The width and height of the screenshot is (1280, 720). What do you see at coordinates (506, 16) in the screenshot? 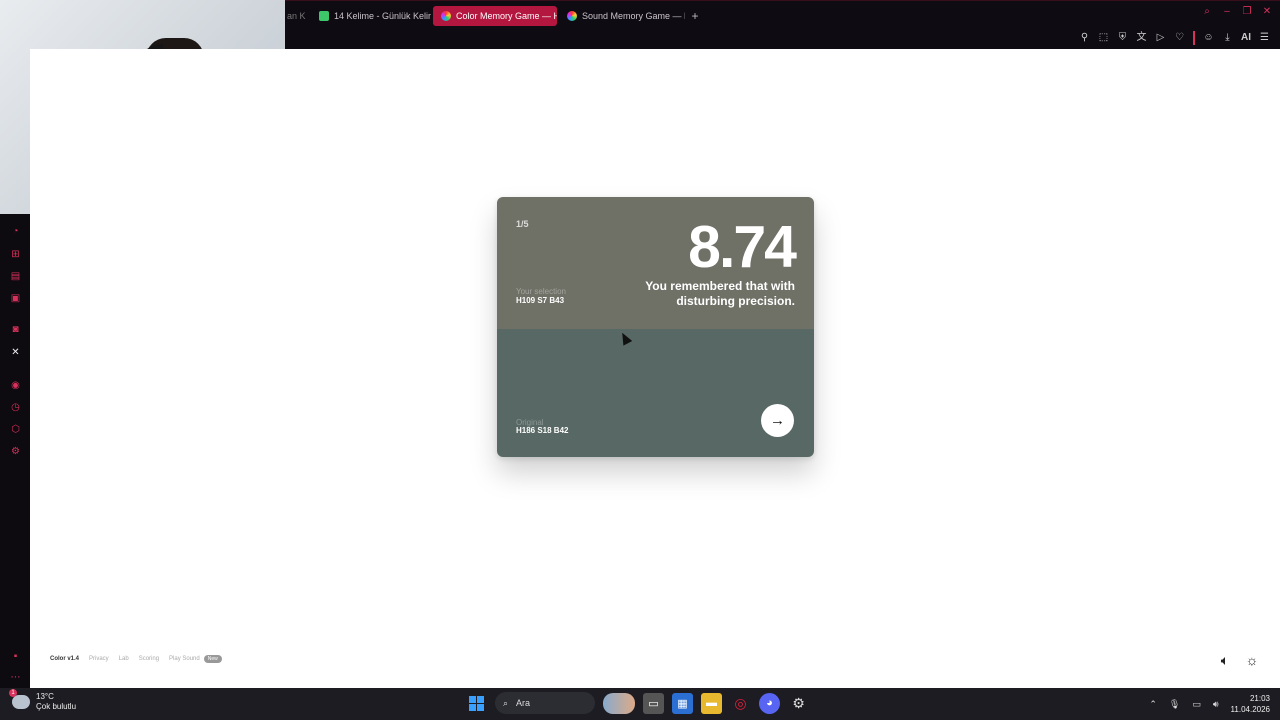
I see `tab-label: Color Memory Game — H` at bounding box center [506, 16].